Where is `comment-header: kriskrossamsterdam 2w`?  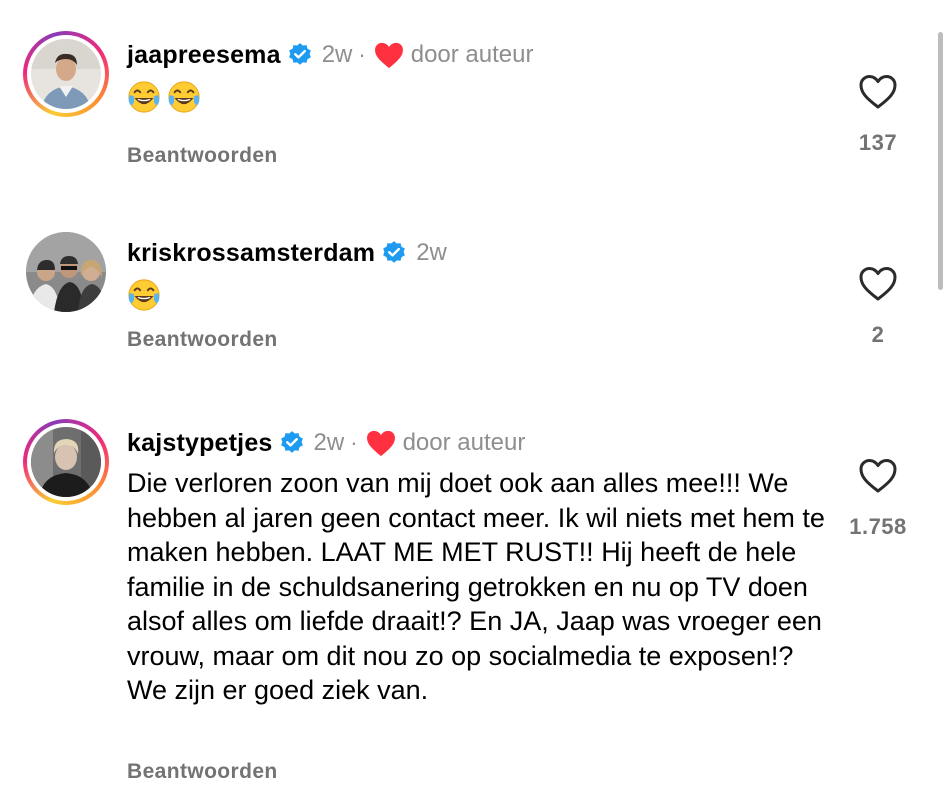 comment-header: kriskrossamsterdam 2w is located at coordinates (287, 253).